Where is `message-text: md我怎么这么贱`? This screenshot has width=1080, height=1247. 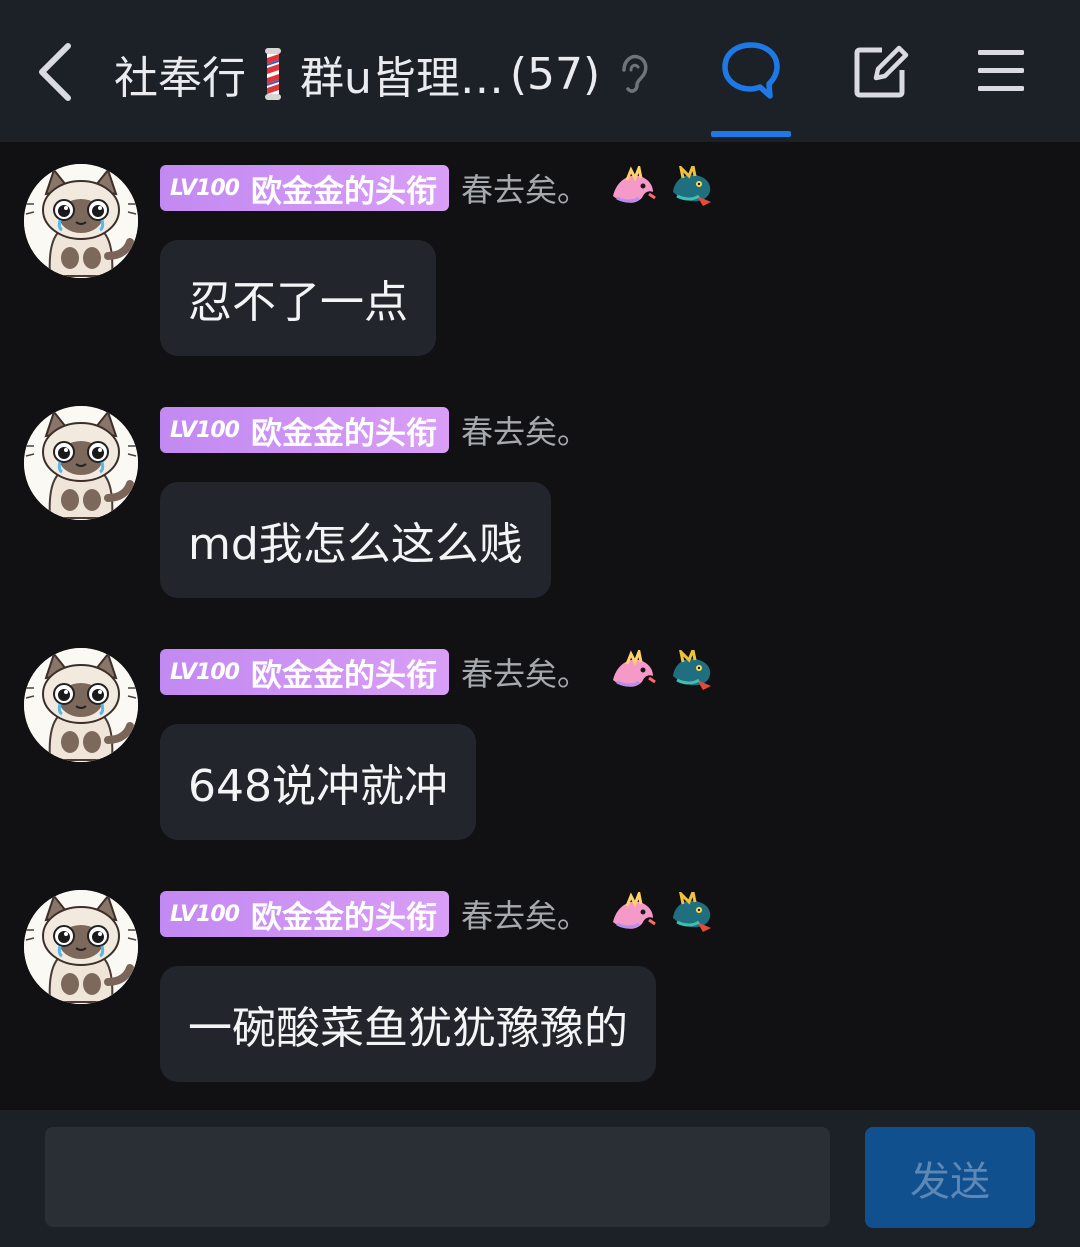
message-text: md我怎么这么贱 is located at coordinates (355, 544).